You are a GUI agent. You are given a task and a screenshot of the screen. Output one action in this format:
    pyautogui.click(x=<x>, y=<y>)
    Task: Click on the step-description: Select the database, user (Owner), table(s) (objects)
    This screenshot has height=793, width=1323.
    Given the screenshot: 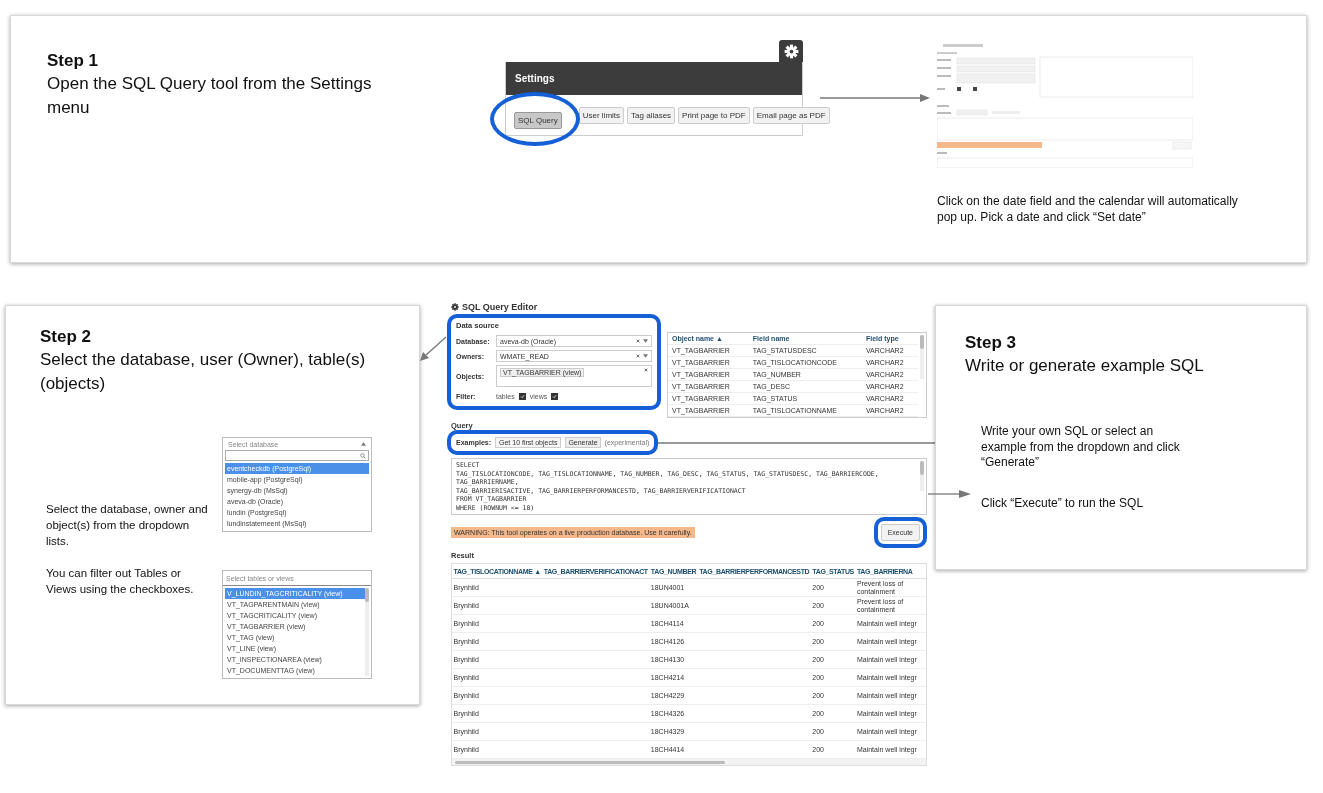 What is the action you would take?
    pyautogui.click(x=203, y=372)
    